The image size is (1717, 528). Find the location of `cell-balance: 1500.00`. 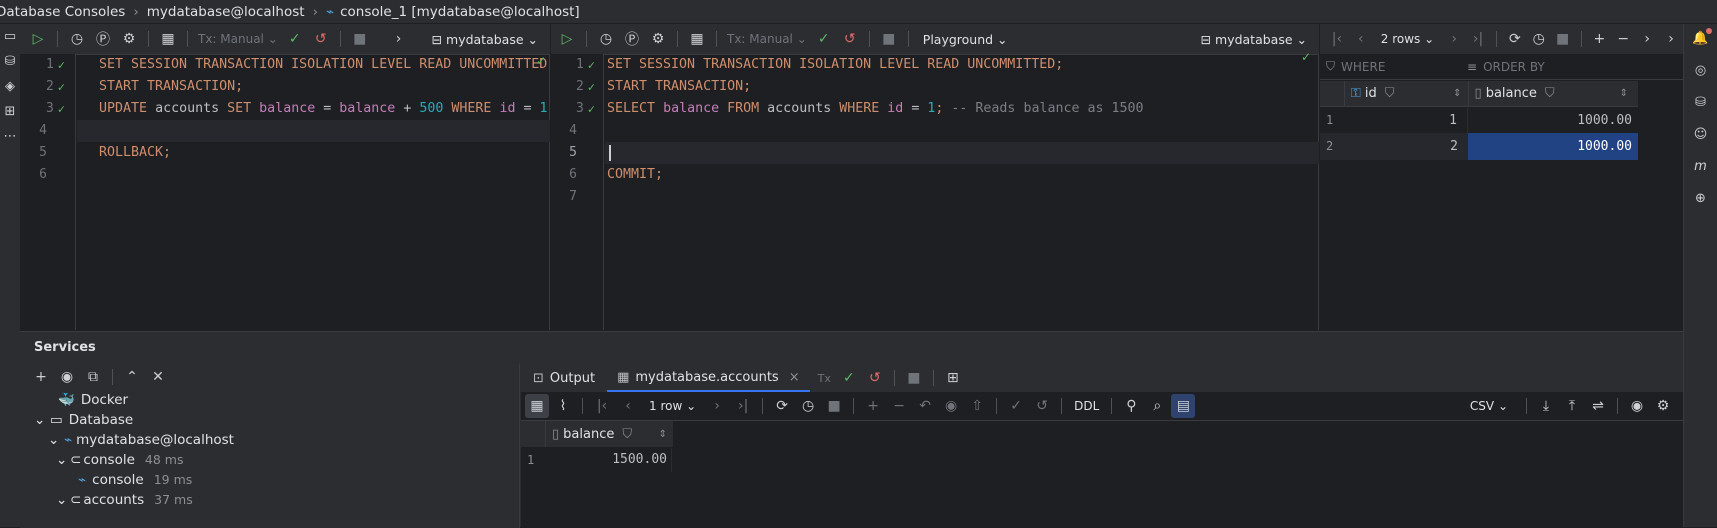

cell-balance: 1500.00 is located at coordinates (608, 460).